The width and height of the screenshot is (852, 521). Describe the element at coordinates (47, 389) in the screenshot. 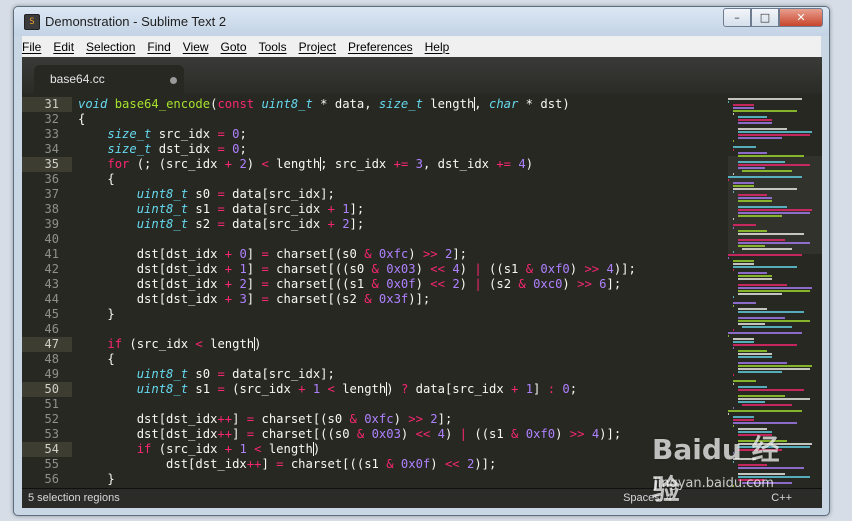

I see `line-number: 50` at that location.